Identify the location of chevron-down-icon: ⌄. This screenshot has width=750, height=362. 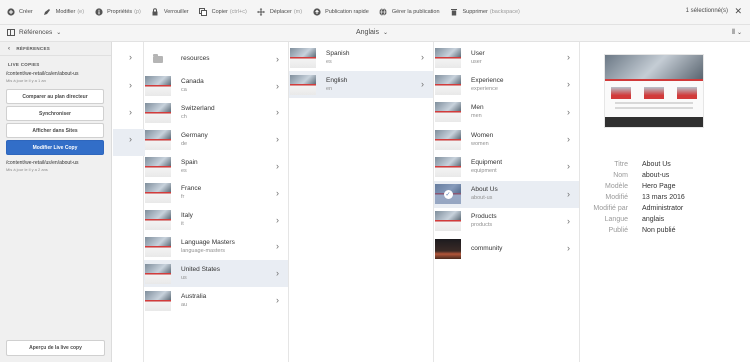
(385, 33).